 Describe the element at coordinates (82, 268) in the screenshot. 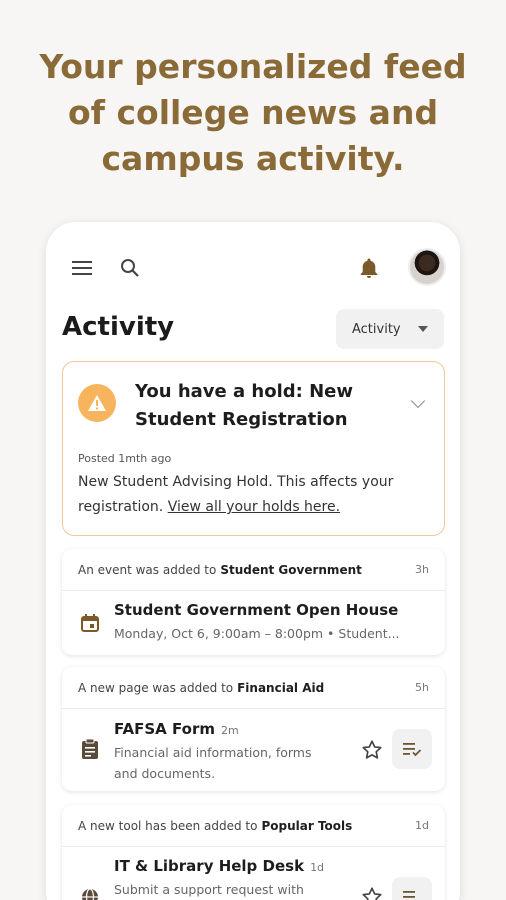

I see `menu-icon` at that location.